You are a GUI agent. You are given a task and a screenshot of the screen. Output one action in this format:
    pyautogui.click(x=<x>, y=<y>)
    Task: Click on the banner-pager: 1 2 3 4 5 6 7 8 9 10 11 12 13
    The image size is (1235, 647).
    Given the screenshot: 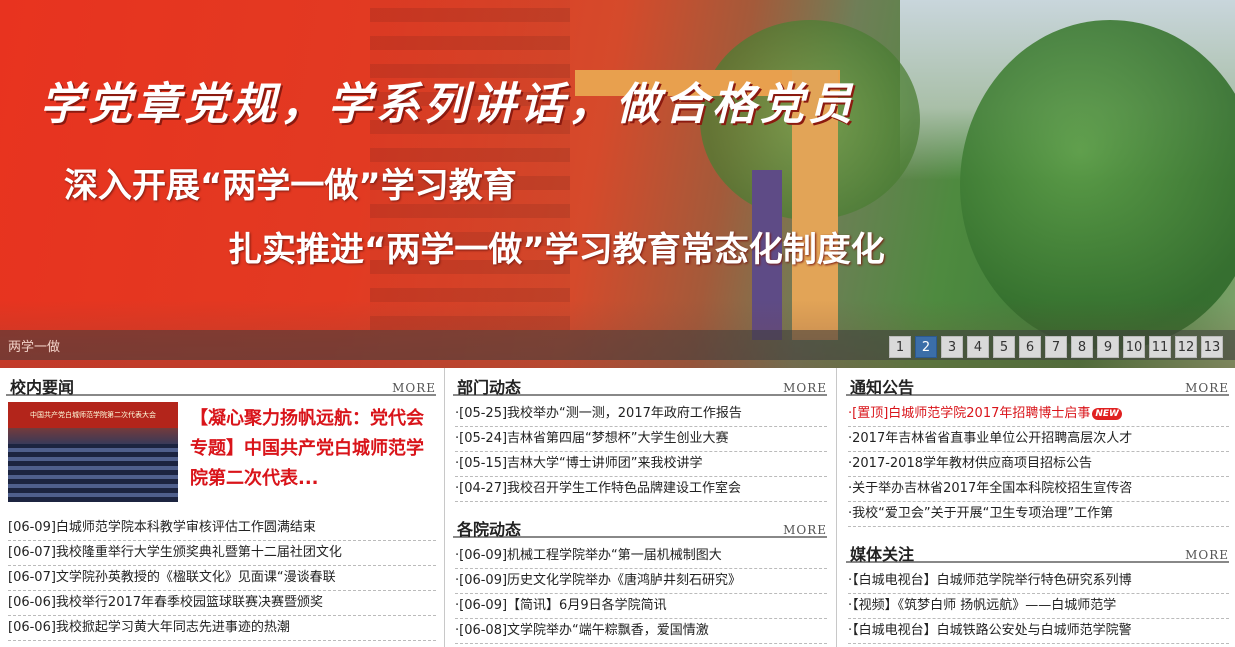 What is the action you would take?
    pyautogui.click(x=1056, y=347)
    